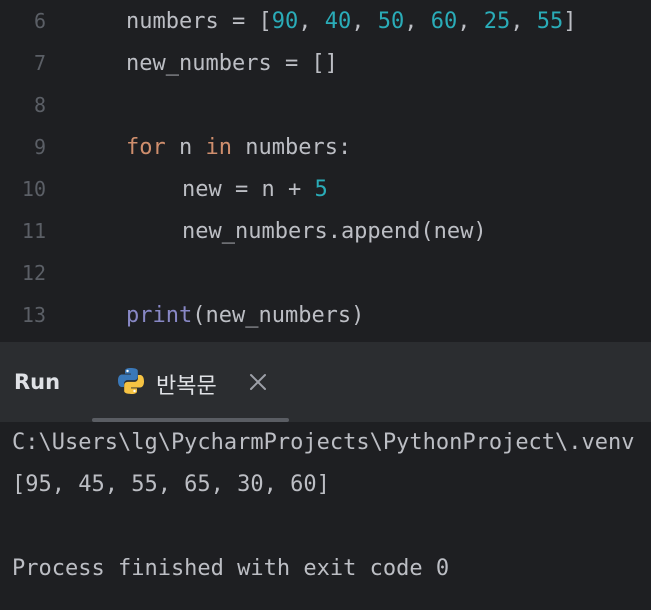 This screenshot has width=651, height=610. Describe the element at coordinates (39, 63) in the screenshot. I see `line-number: 7` at that location.